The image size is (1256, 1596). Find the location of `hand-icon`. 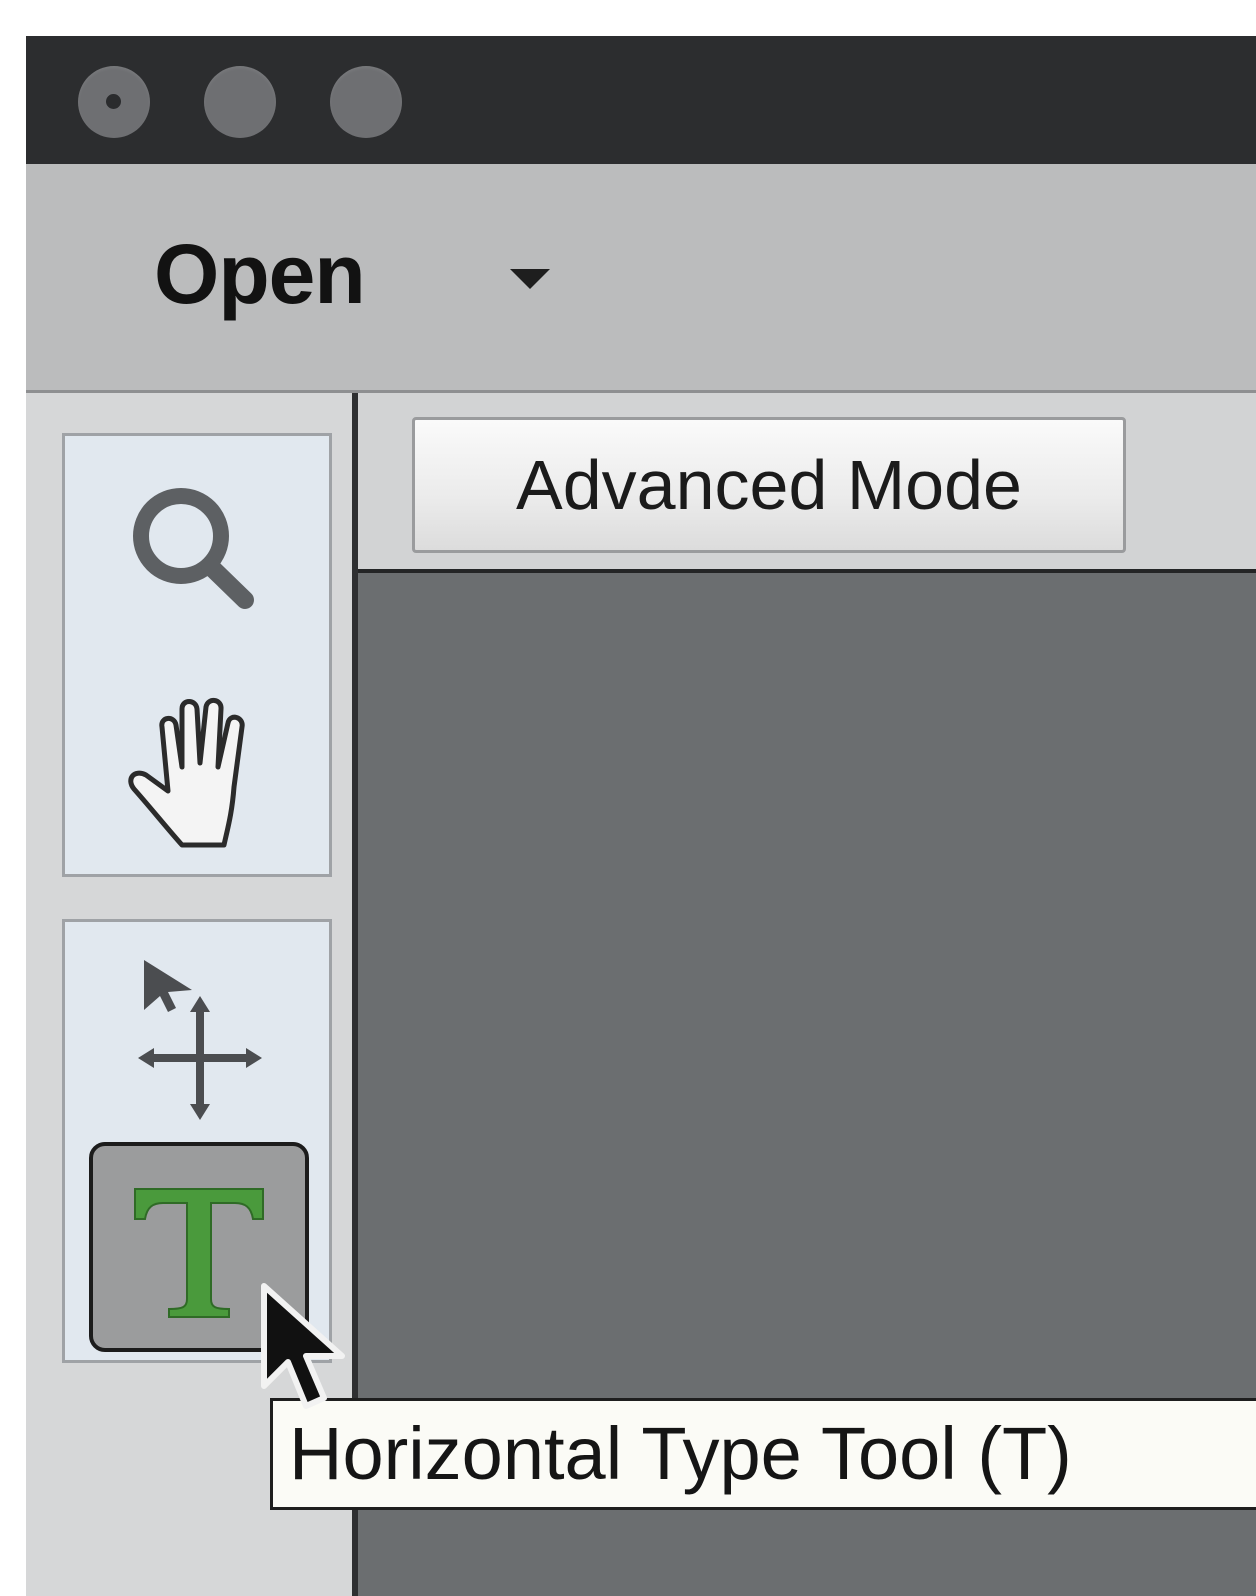

hand-icon is located at coordinates (186, 773).